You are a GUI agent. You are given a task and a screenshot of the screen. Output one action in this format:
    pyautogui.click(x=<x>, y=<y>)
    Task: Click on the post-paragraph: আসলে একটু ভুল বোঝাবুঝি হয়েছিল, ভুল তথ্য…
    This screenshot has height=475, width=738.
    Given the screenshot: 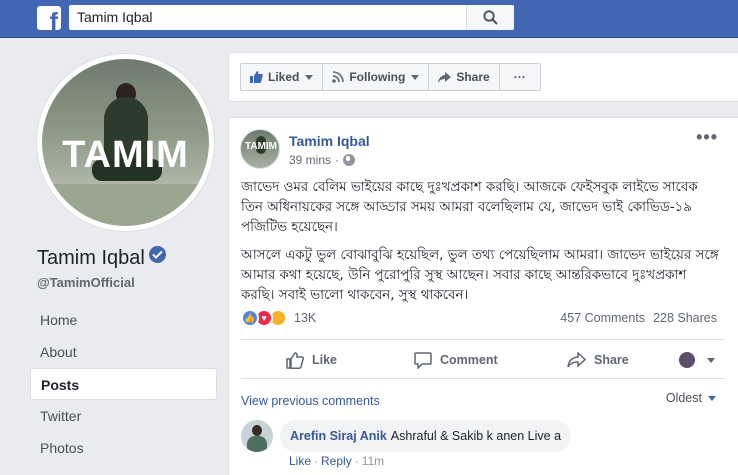 What is the action you would take?
    pyautogui.click(x=480, y=275)
    